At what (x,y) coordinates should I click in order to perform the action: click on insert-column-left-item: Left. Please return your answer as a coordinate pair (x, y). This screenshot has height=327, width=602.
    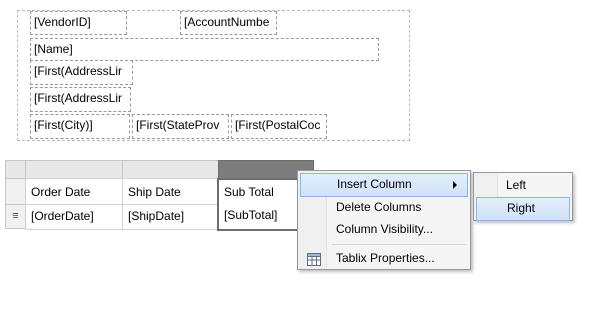
    Looking at the image, I should click on (523, 186).